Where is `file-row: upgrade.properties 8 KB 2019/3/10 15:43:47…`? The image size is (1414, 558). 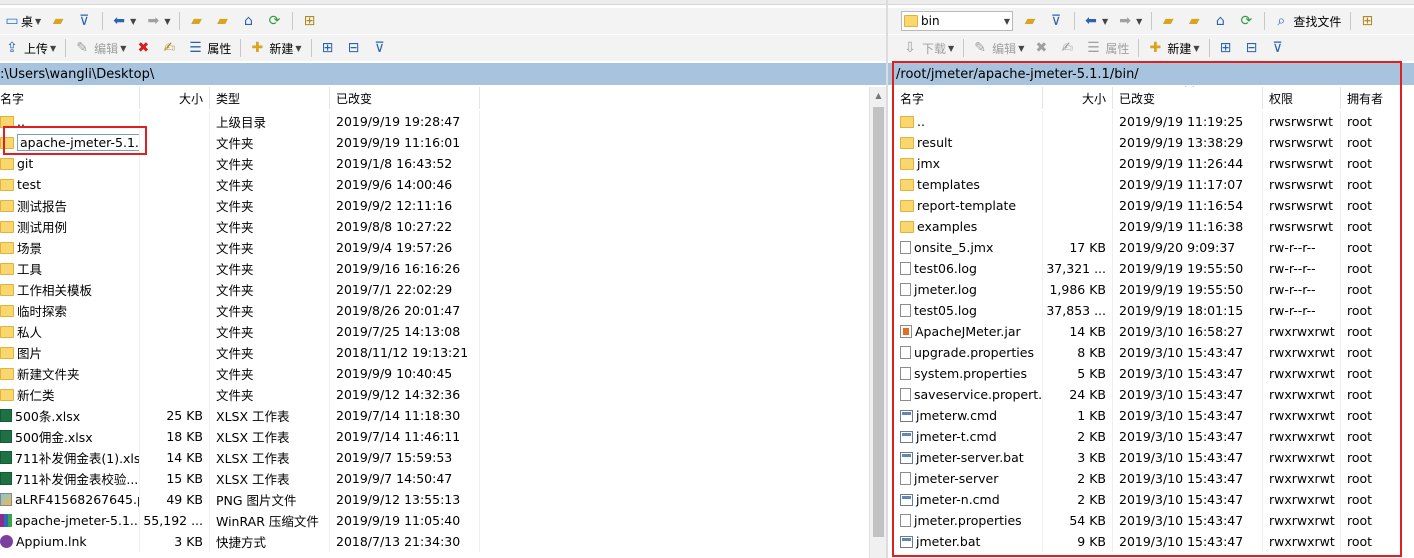
file-row: upgrade.properties 8 KB 2019/3/10 15:43:47… is located at coordinates (1151, 352).